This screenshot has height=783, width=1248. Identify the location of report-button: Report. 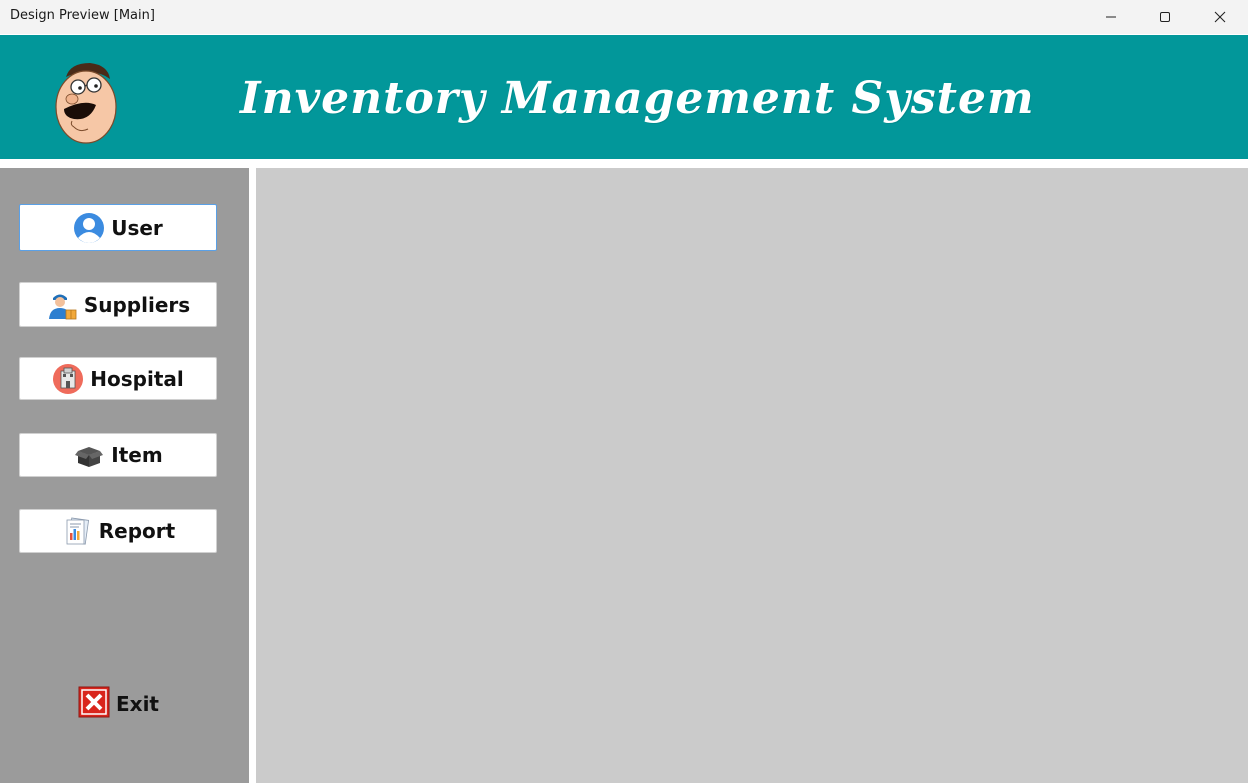
(118, 531).